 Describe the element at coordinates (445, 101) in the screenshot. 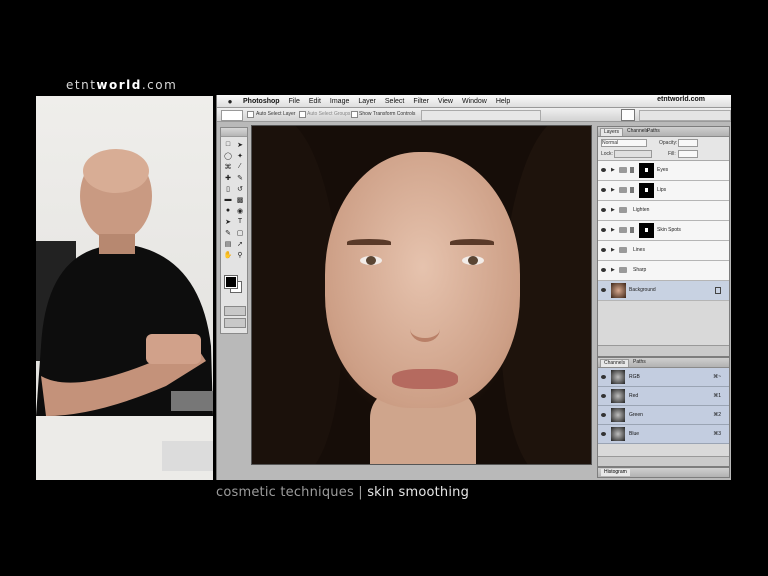

I see `menu-view: View` at that location.